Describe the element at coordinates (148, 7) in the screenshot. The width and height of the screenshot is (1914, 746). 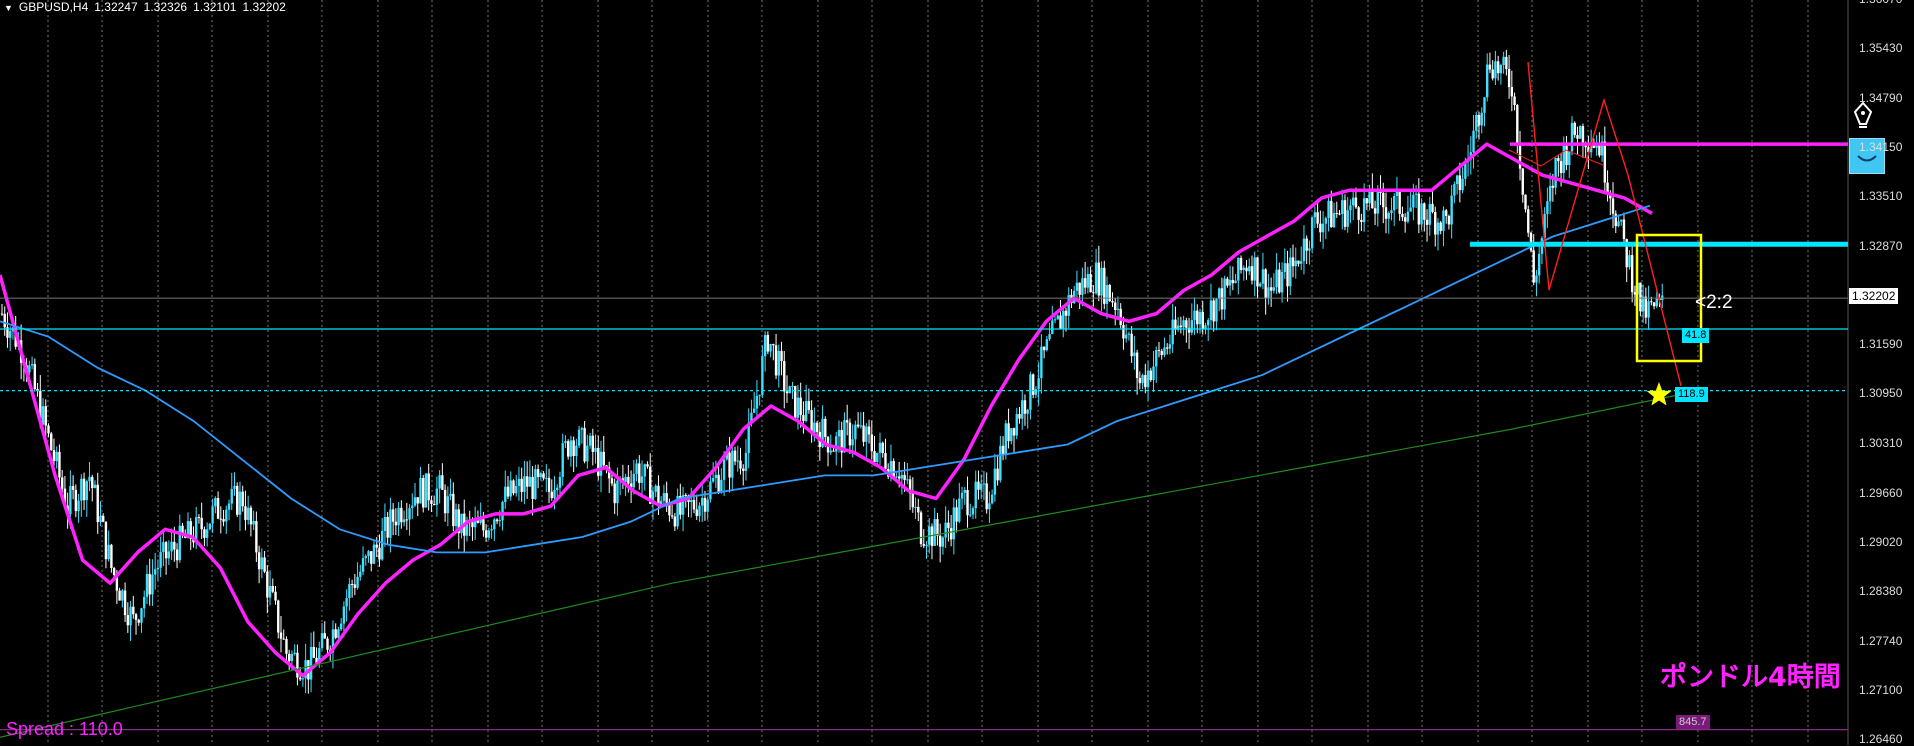
I see `symbol-header: ▼ GBPUSD,H4 1.32247 1.32326 1.32101 1.32202` at that location.